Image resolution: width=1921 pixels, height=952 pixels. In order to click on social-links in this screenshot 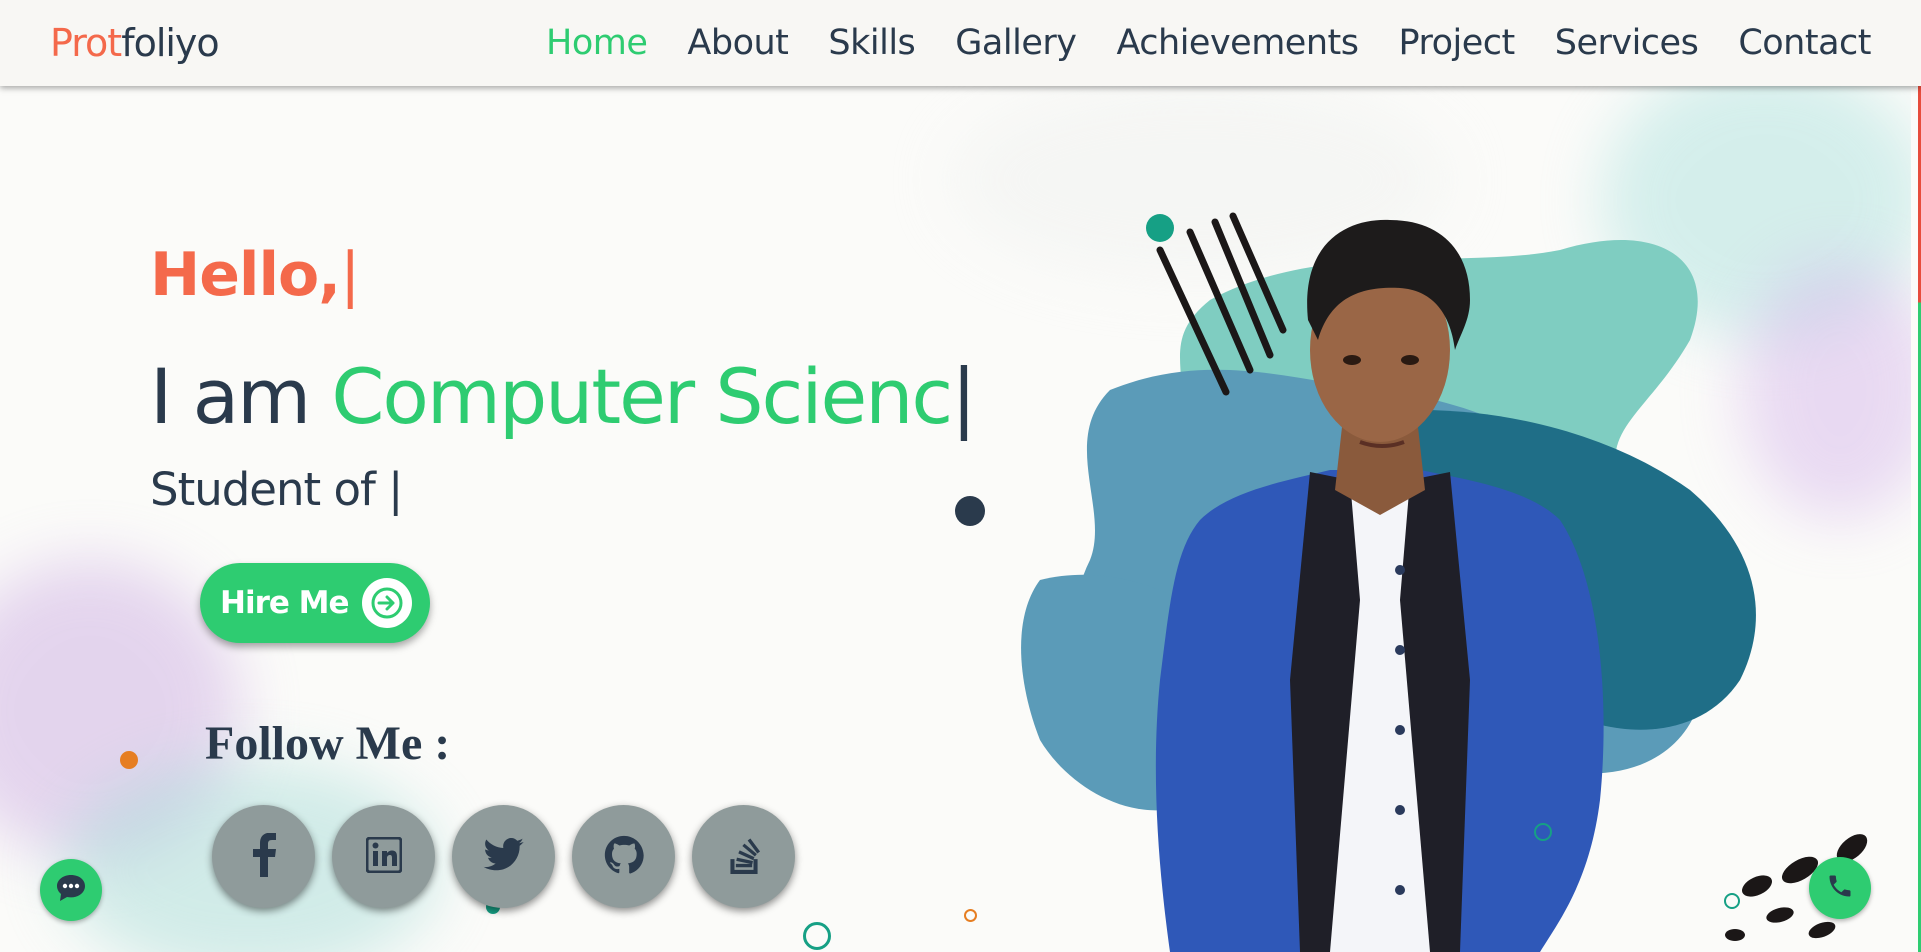, I will do `click(503, 856)`.